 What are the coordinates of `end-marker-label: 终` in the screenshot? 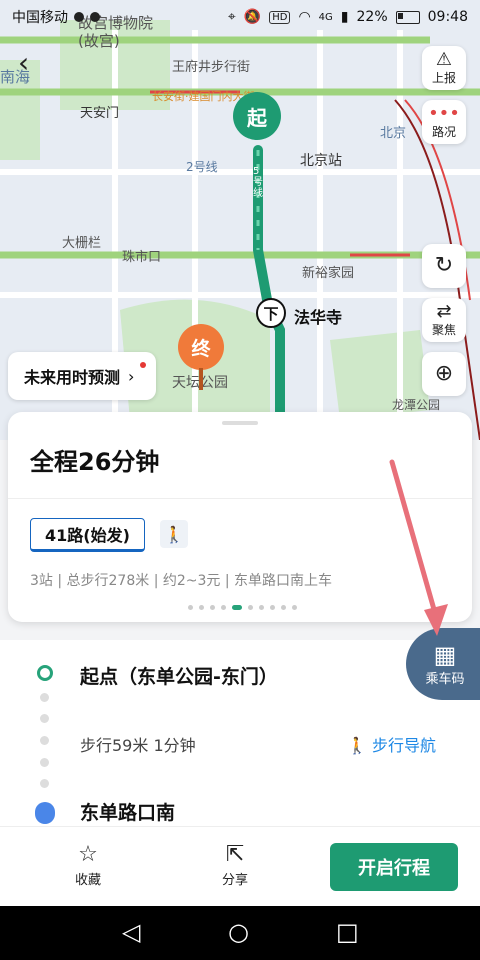 It's located at (201, 348).